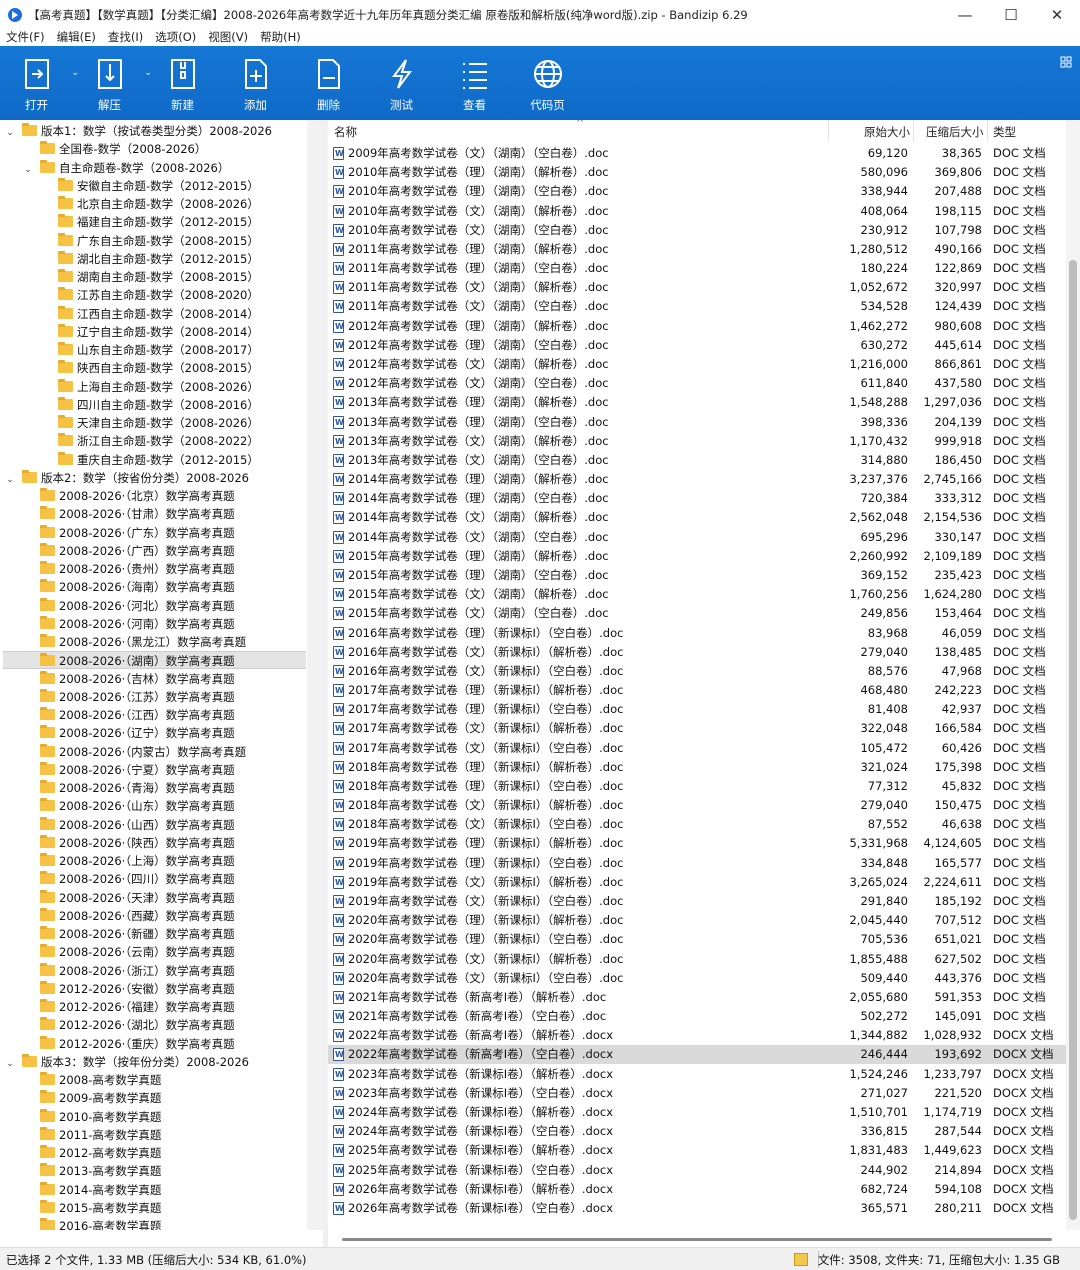 Image resolution: width=1080 pixels, height=1270 pixels. What do you see at coordinates (153, 551) in the screenshot?
I see `tree-item: 2008-2026·（广西）数学高考真题` at bounding box center [153, 551].